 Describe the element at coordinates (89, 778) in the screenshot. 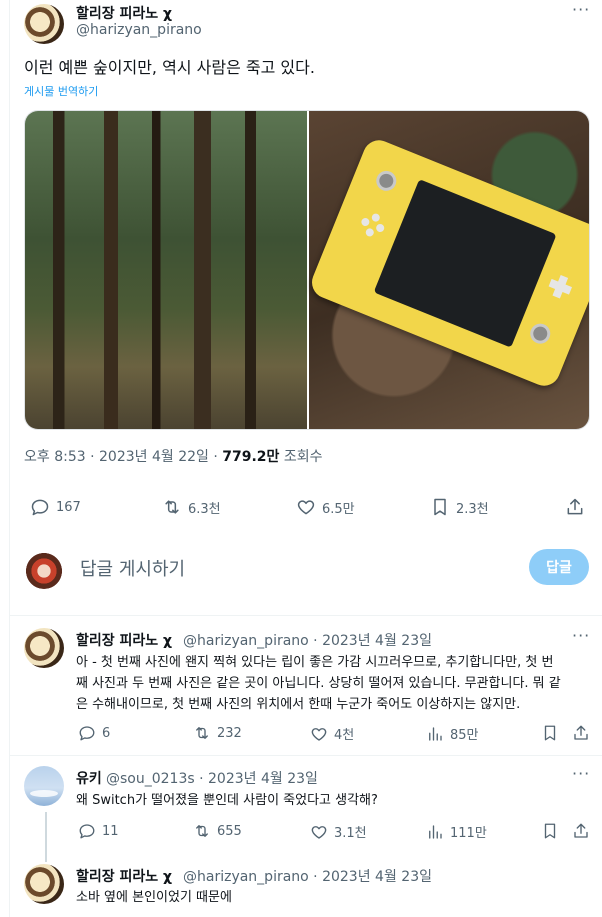

I see `reply-author-name: 유키` at that location.